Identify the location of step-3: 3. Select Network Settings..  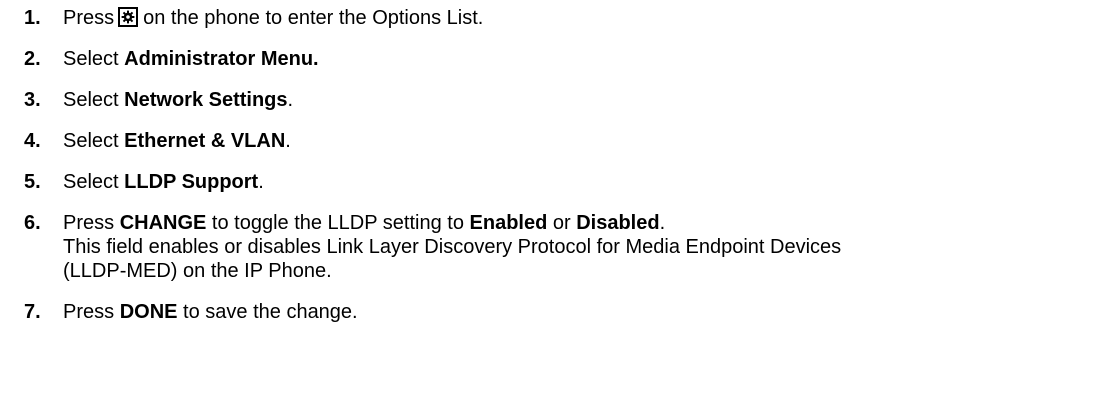
(566, 100).